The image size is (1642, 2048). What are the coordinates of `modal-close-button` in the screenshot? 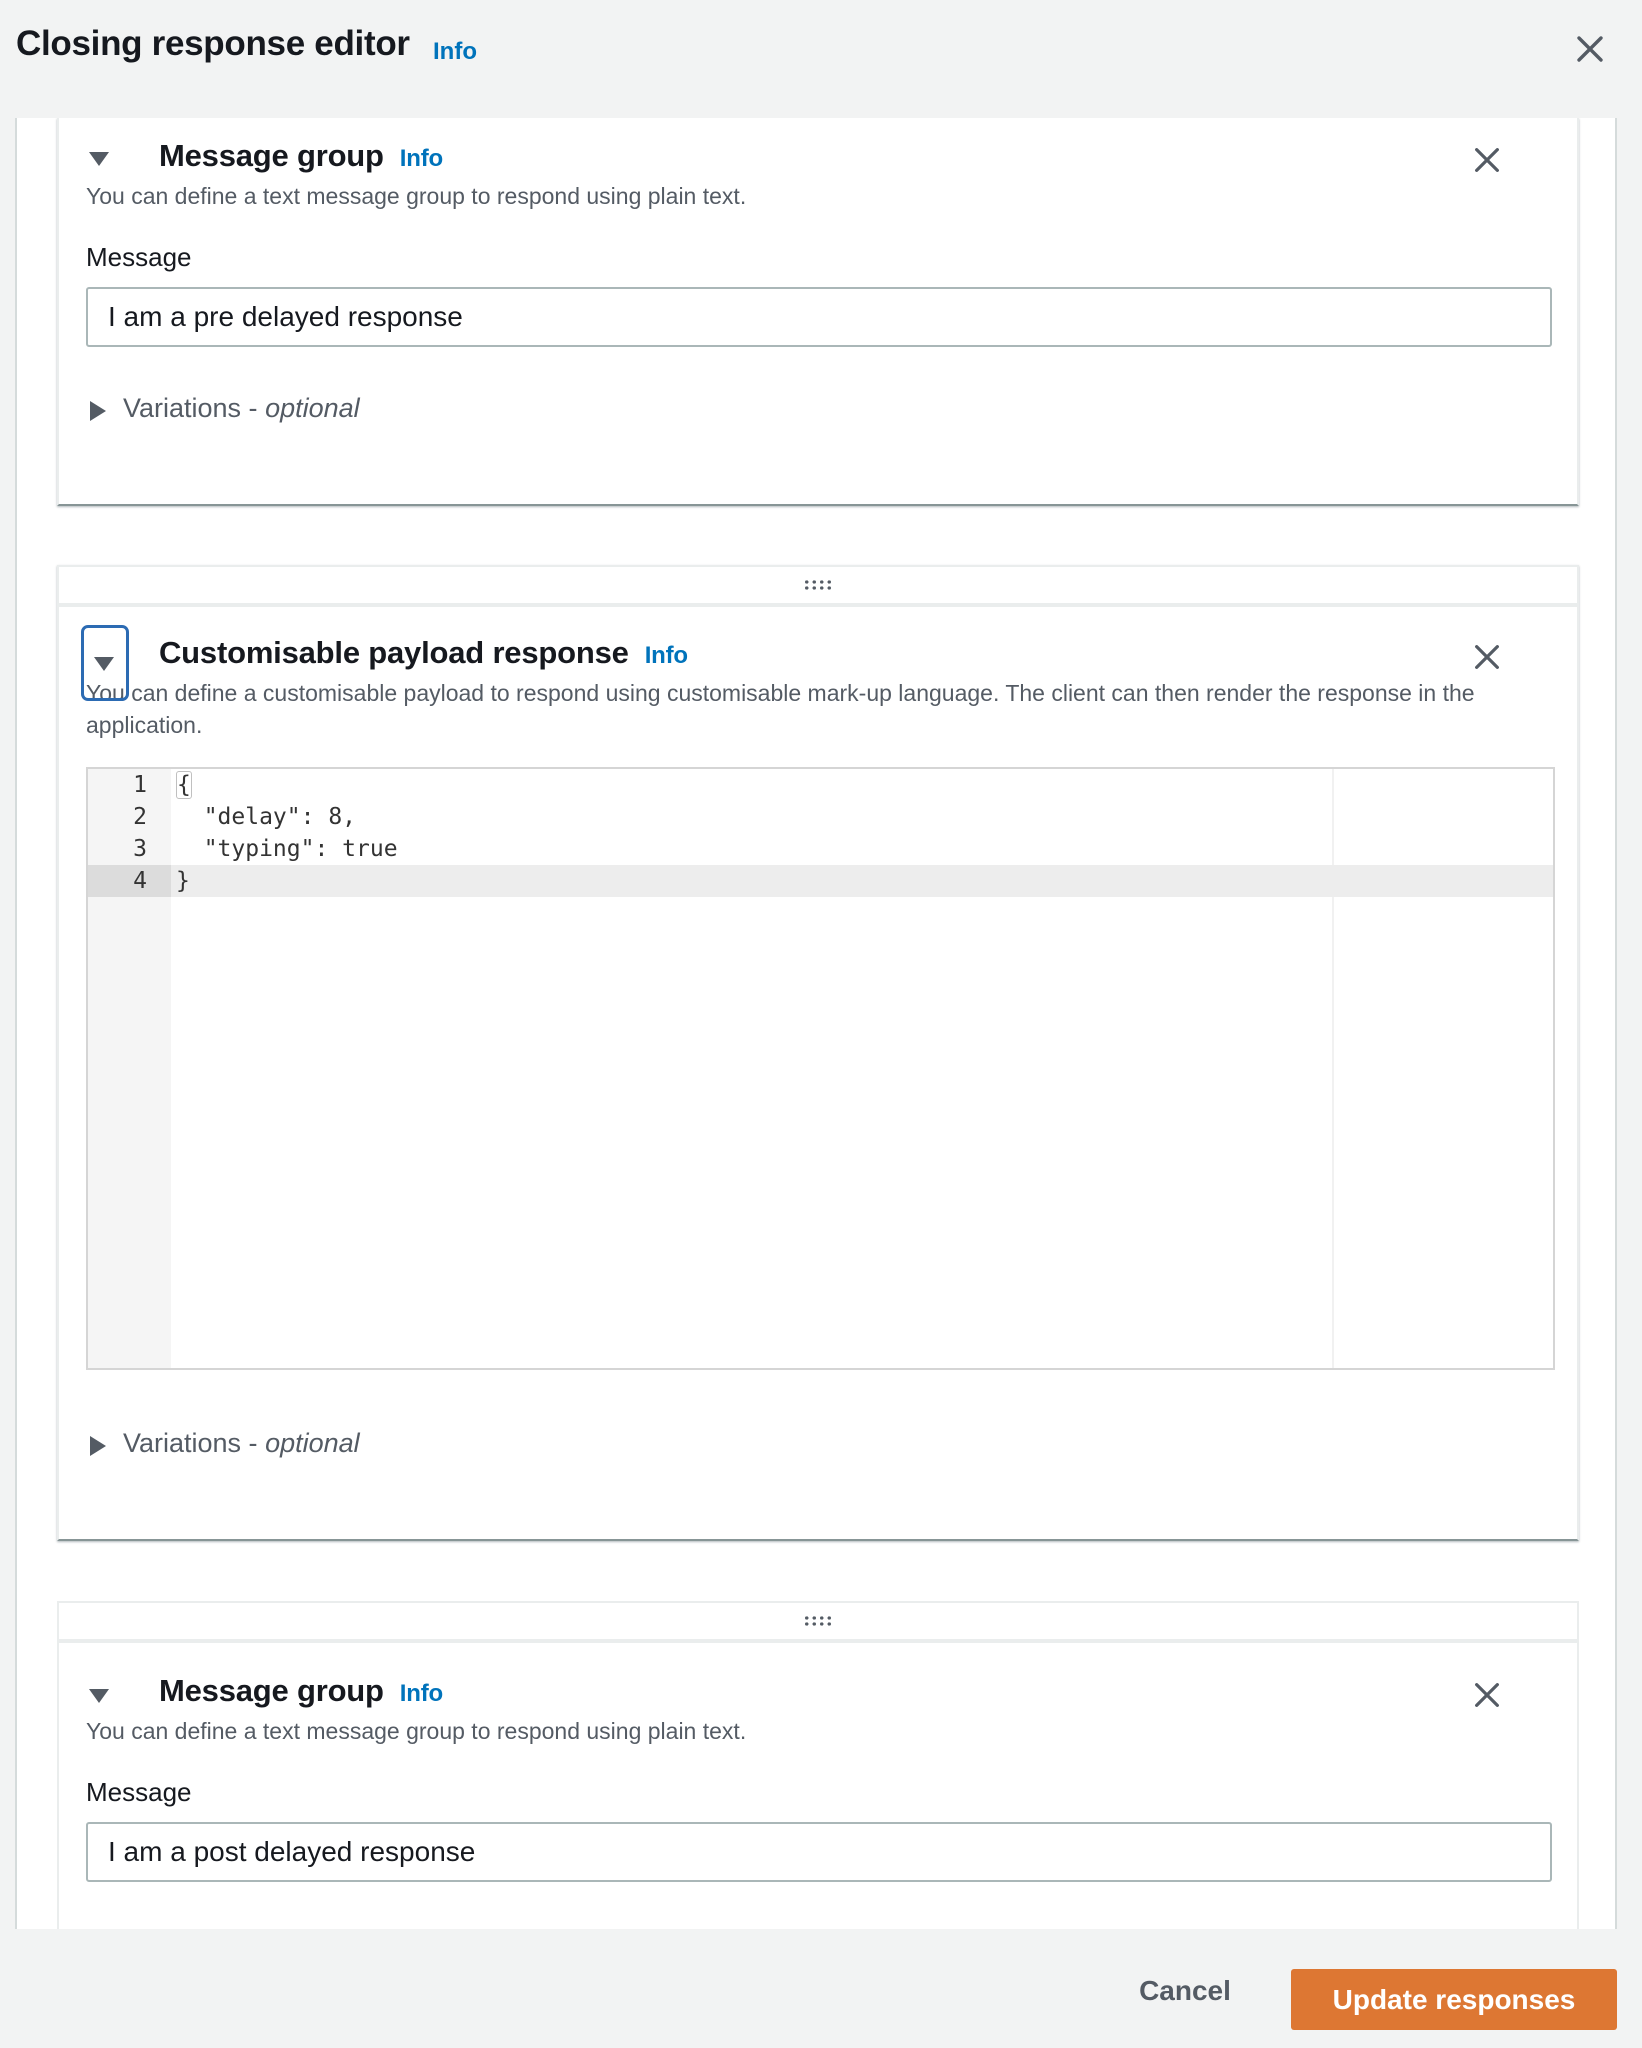 It's located at (1590, 49).